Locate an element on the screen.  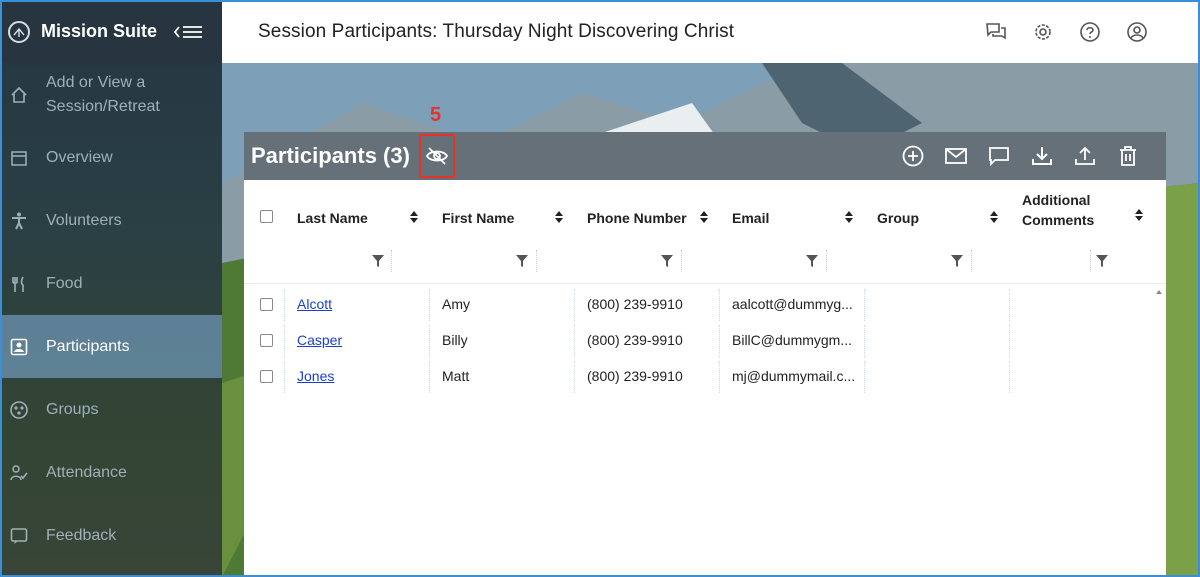
column-last-name: Last Name is located at coordinates (358, 232).